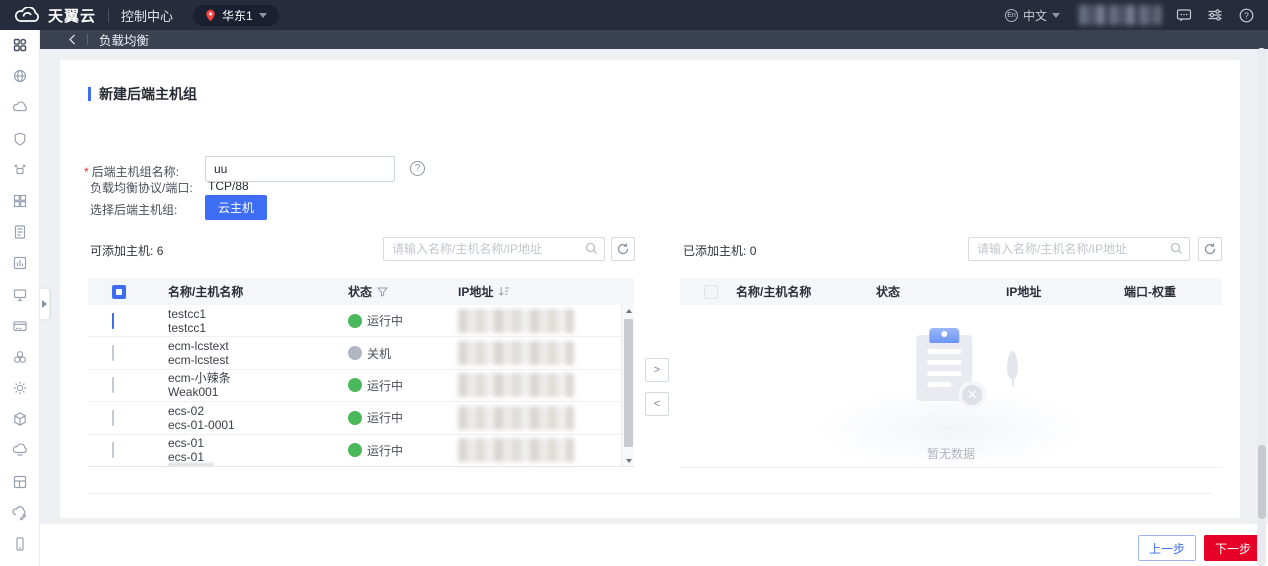  I want to click on page-title: 负载均衡, so click(124, 41).